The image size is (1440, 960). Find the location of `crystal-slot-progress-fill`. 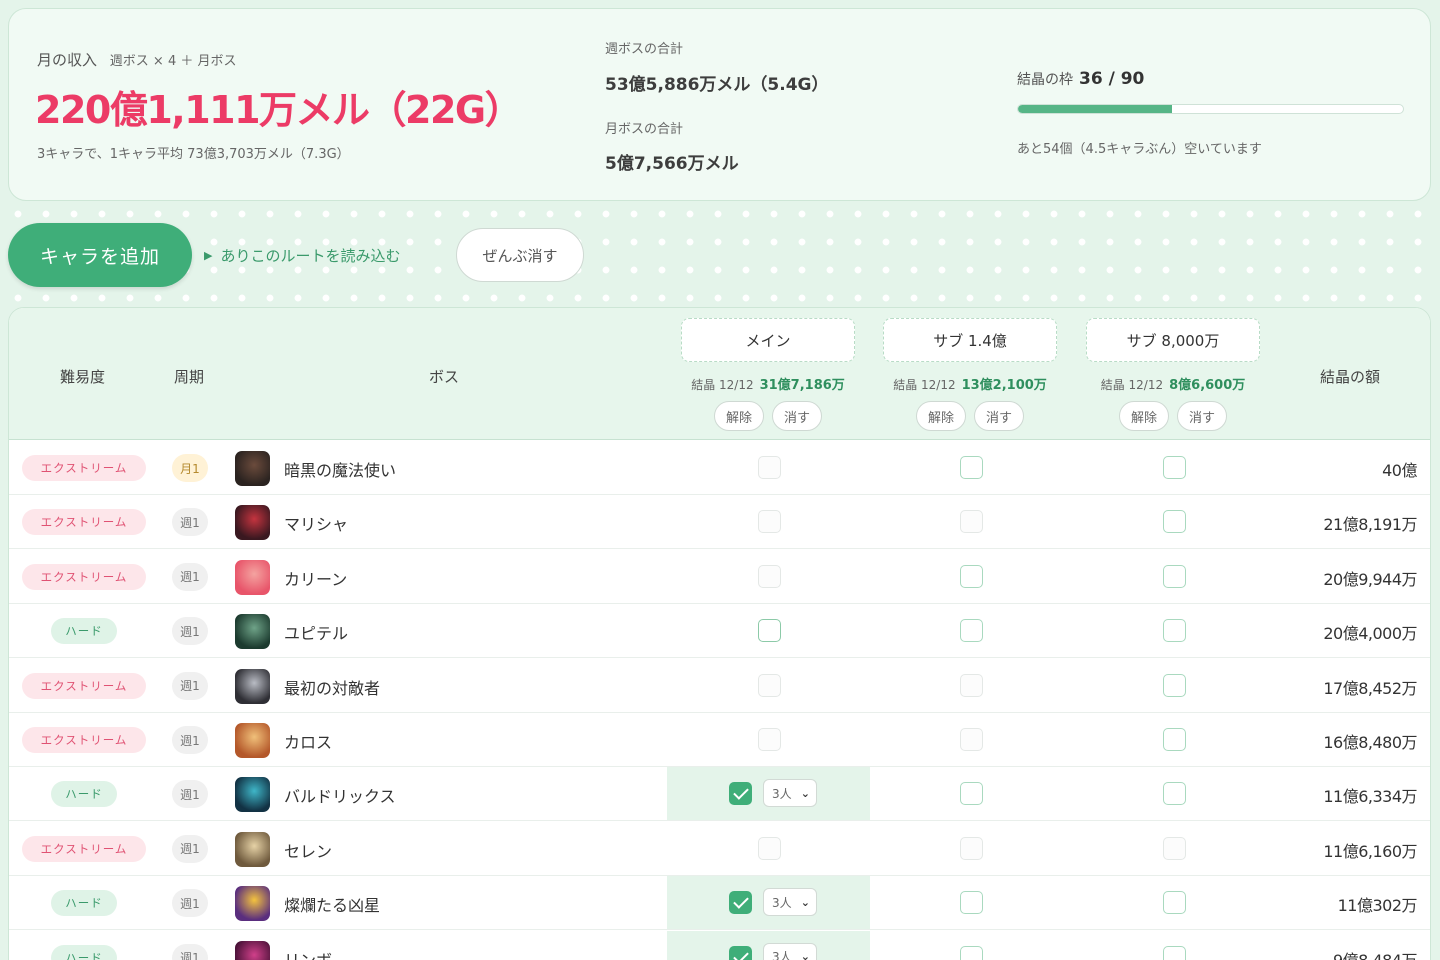

crystal-slot-progress-fill is located at coordinates (1095, 109).